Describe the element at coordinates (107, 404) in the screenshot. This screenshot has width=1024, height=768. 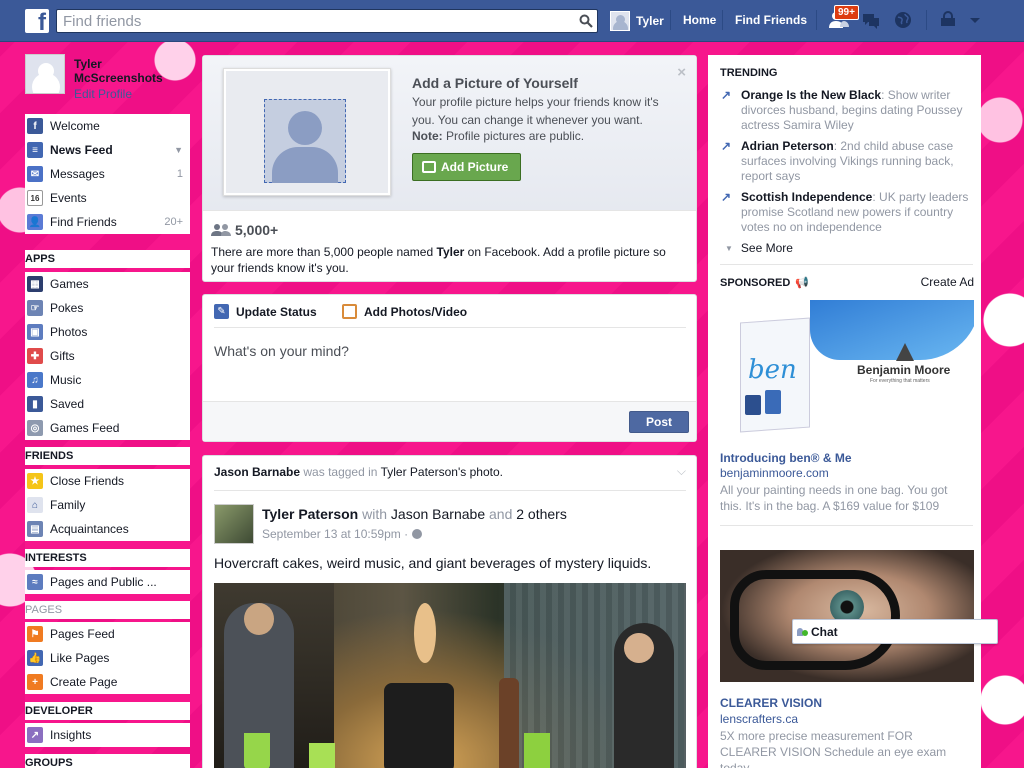
I see `sidebar-item-saved: ▮ Saved` at that location.